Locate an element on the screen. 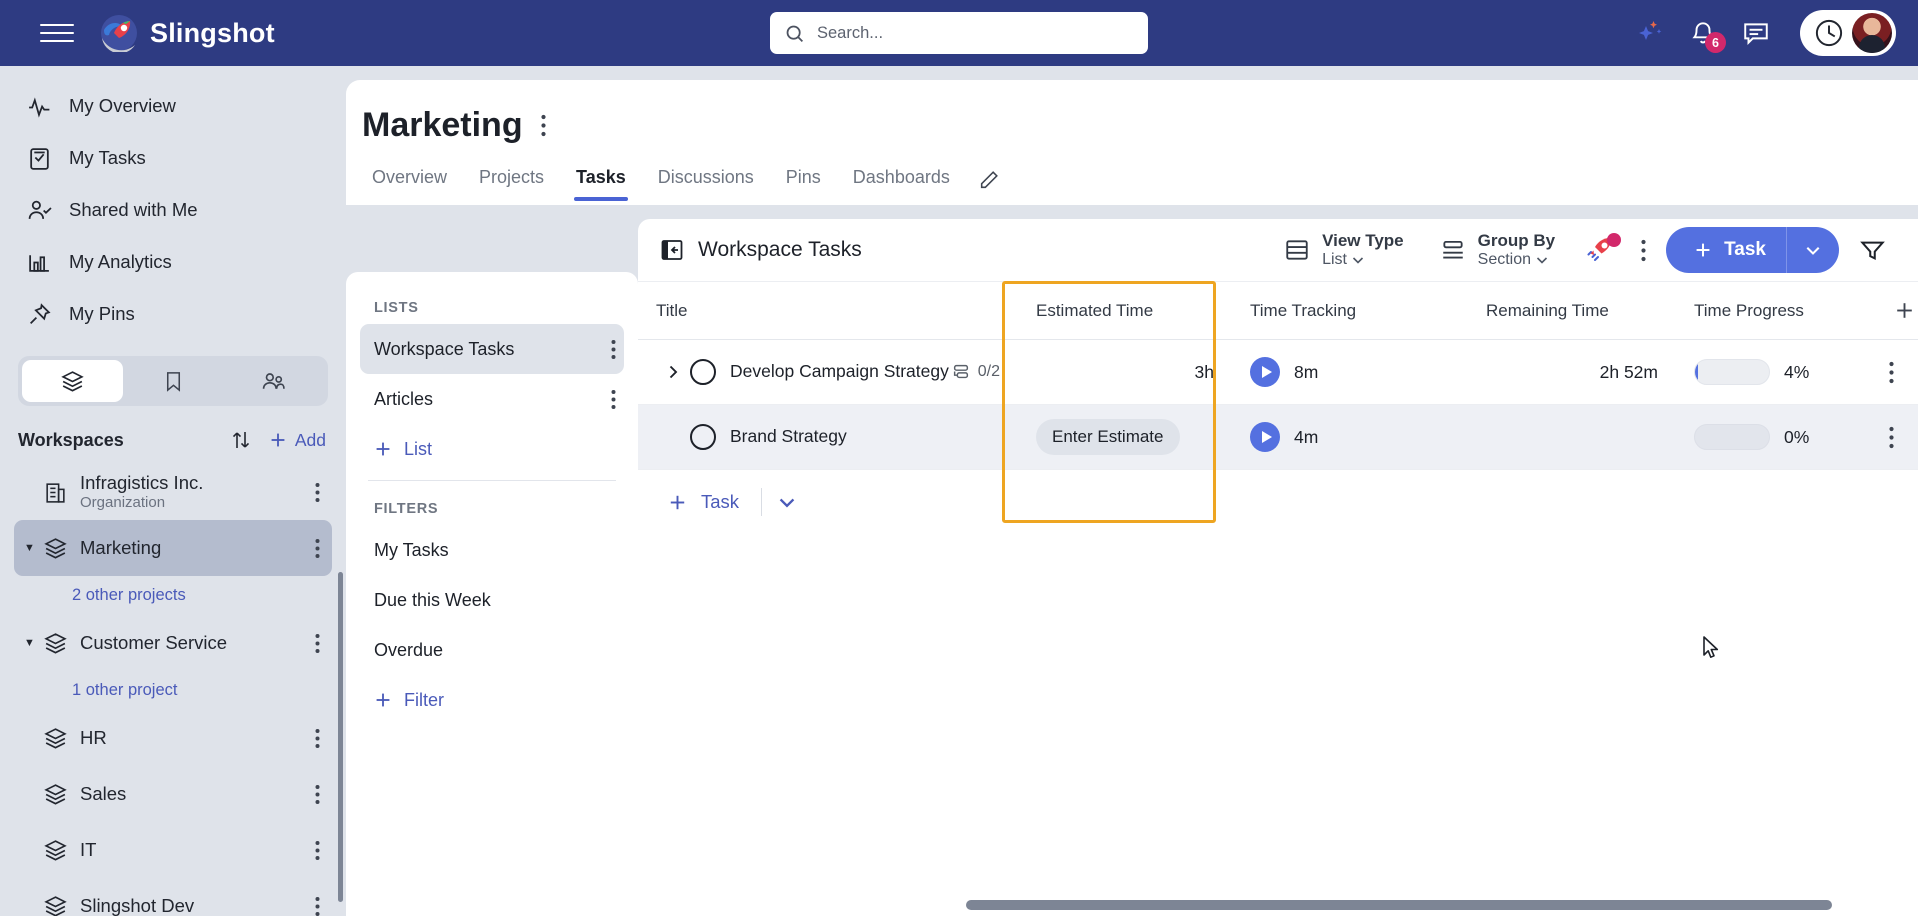  add-workspace-button: Add is located at coordinates (296, 440).